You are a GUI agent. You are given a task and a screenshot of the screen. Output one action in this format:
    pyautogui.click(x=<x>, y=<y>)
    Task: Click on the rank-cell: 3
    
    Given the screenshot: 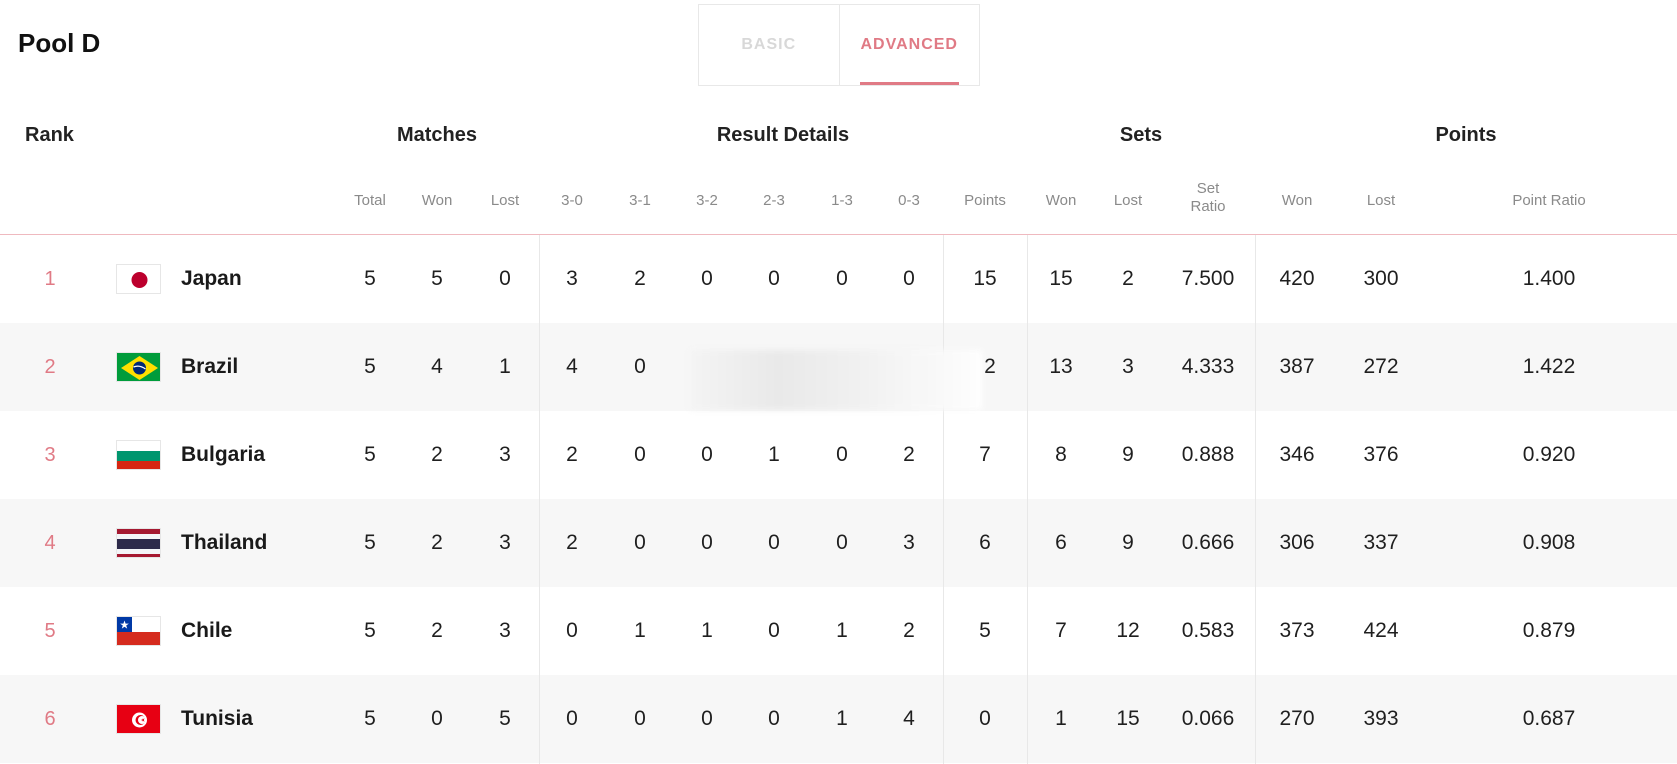 What is the action you would take?
    pyautogui.click(x=50, y=455)
    